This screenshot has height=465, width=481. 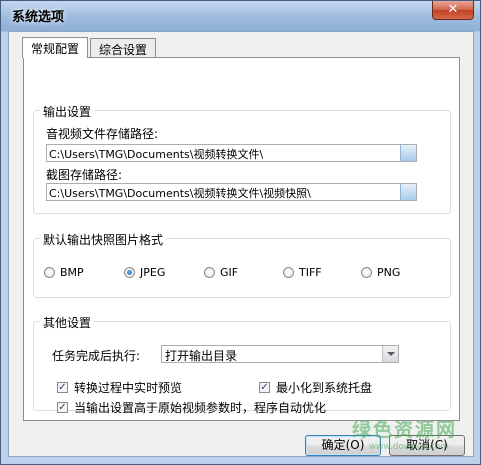 I want to click on after-task-select: 打开输出目录, so click(x=280, y=354).